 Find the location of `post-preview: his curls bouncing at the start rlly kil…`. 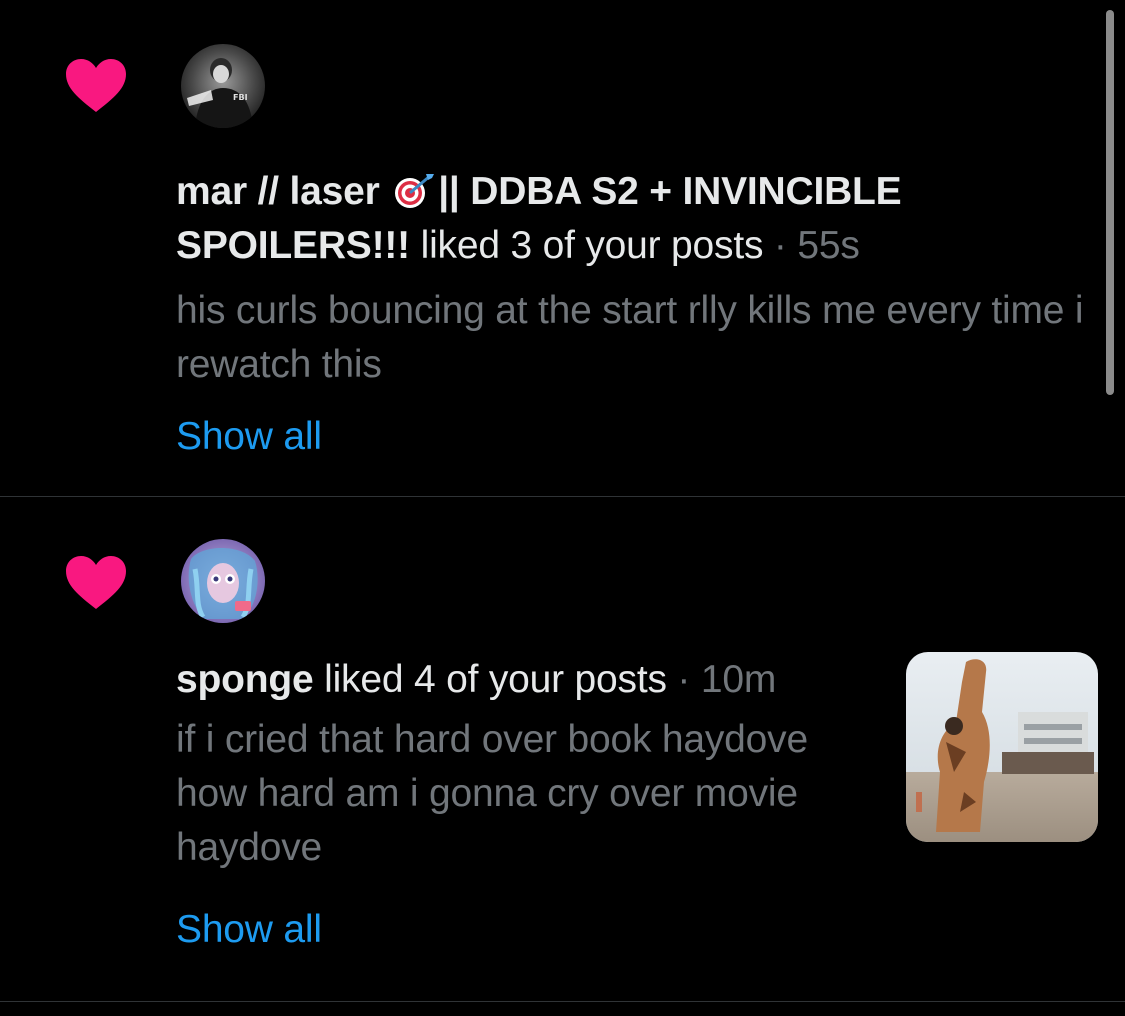

post-preview: his curls bouncing at the start rlly kil… is located at coordinates (636, 338).